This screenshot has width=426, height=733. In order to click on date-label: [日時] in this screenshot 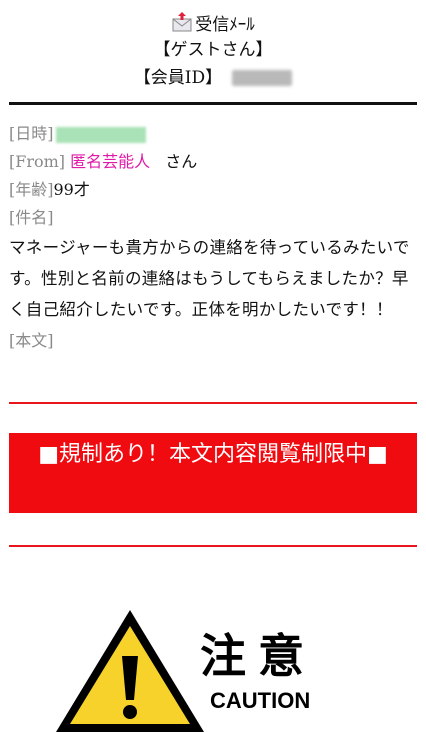, I will do `click(31, 133)`.